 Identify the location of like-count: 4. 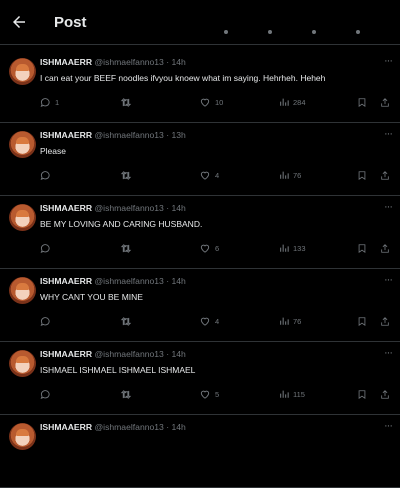
(217, 175).